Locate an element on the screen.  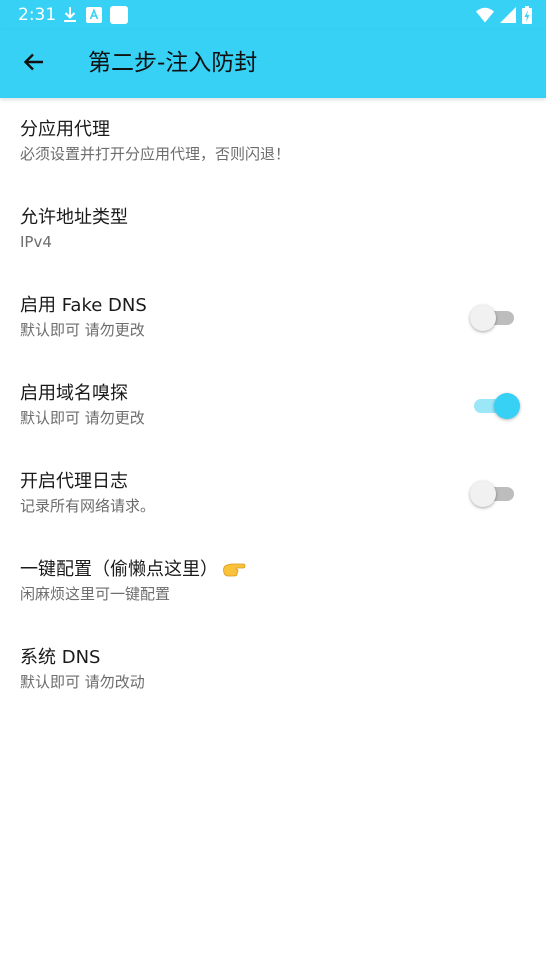
battery-charging-icon is located at coordinates (527, 17).